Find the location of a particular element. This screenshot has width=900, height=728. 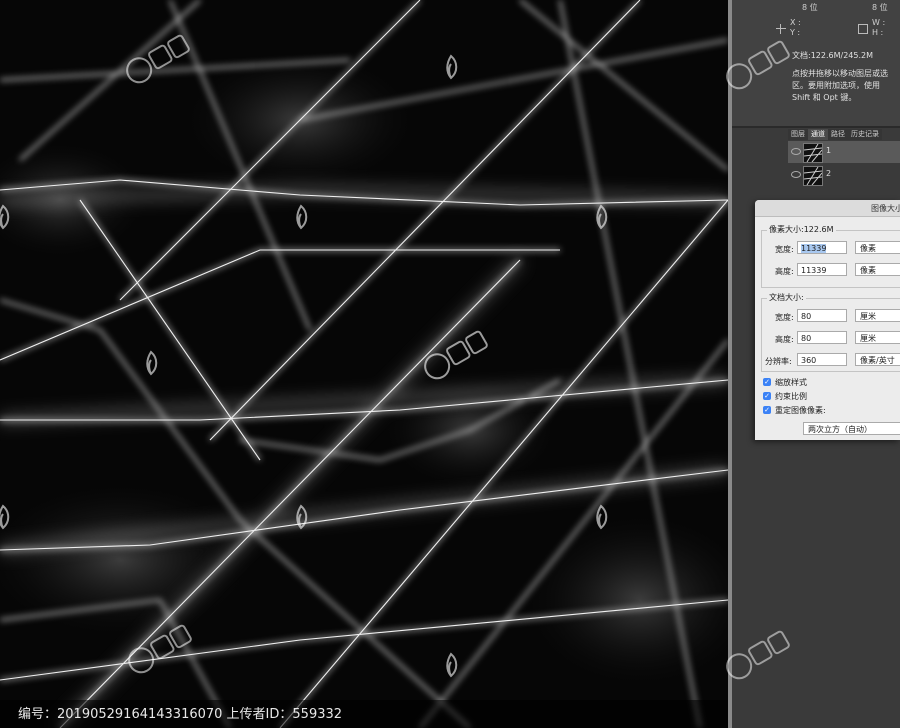

resample-label: 重定图像像素: is located at coordinates (800, 410).